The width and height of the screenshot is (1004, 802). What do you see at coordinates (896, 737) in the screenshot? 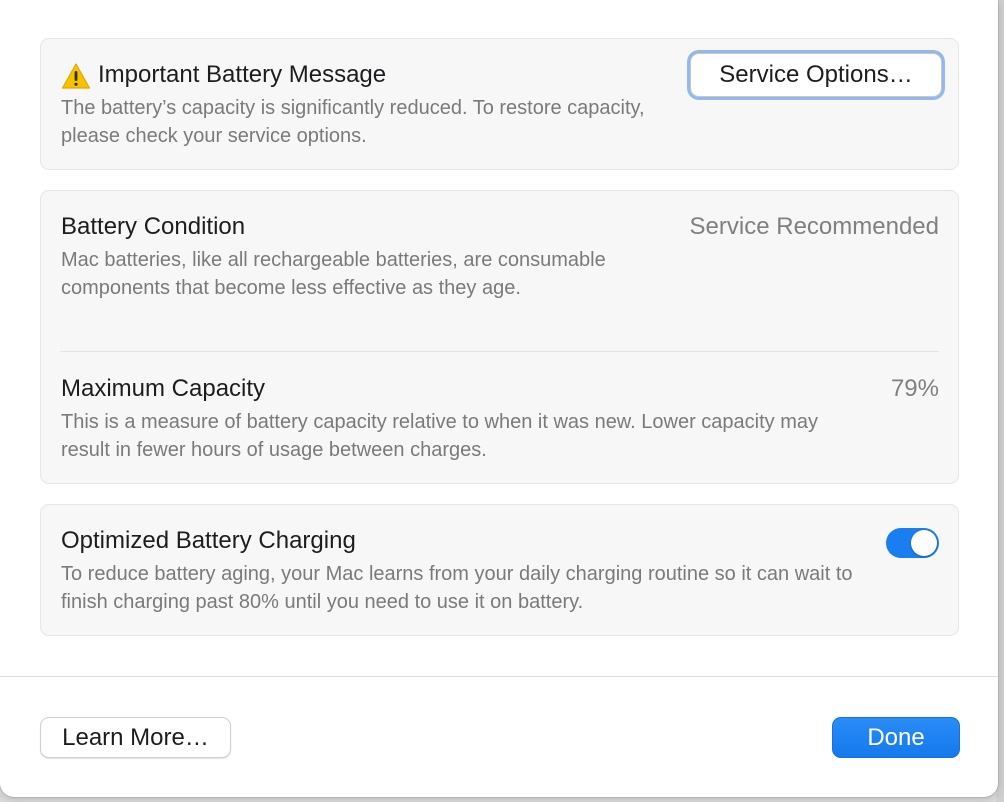
I see `done-button: Done` at bounding box center [896, 737].